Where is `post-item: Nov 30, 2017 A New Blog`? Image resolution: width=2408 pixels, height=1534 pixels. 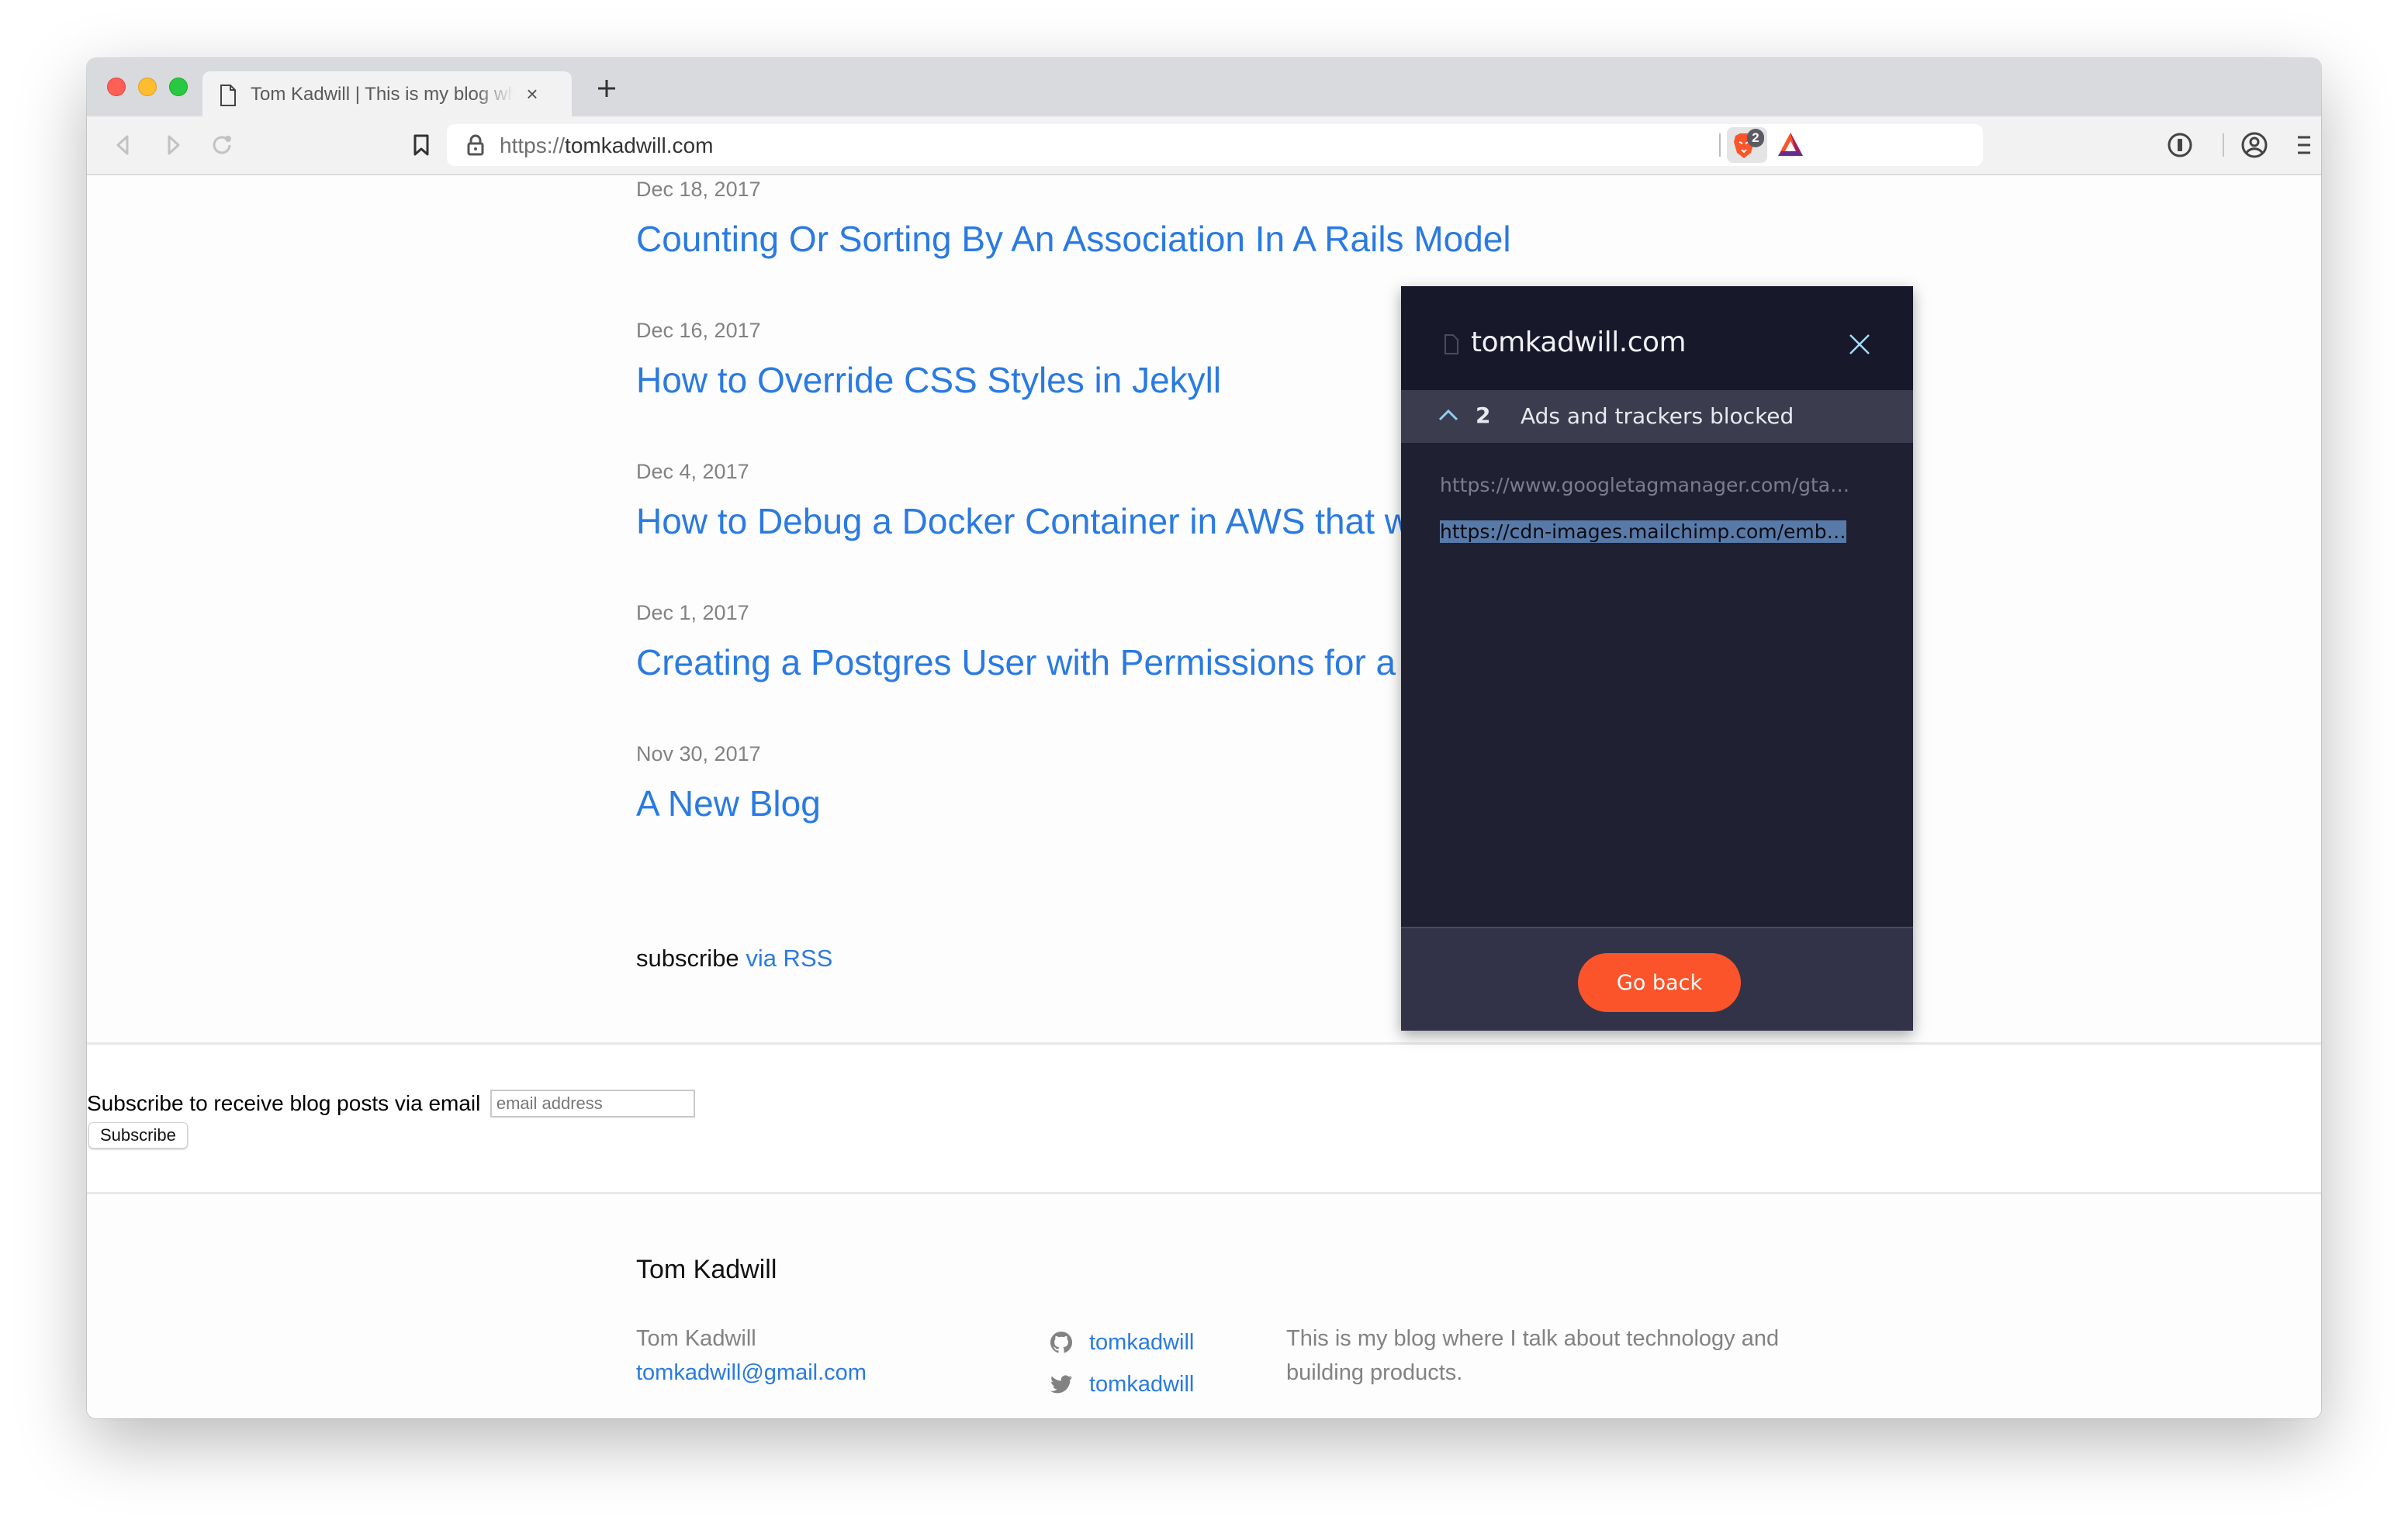 post-item: Nov 30, 2017 A New Blog is located at coordinates (728, 782).